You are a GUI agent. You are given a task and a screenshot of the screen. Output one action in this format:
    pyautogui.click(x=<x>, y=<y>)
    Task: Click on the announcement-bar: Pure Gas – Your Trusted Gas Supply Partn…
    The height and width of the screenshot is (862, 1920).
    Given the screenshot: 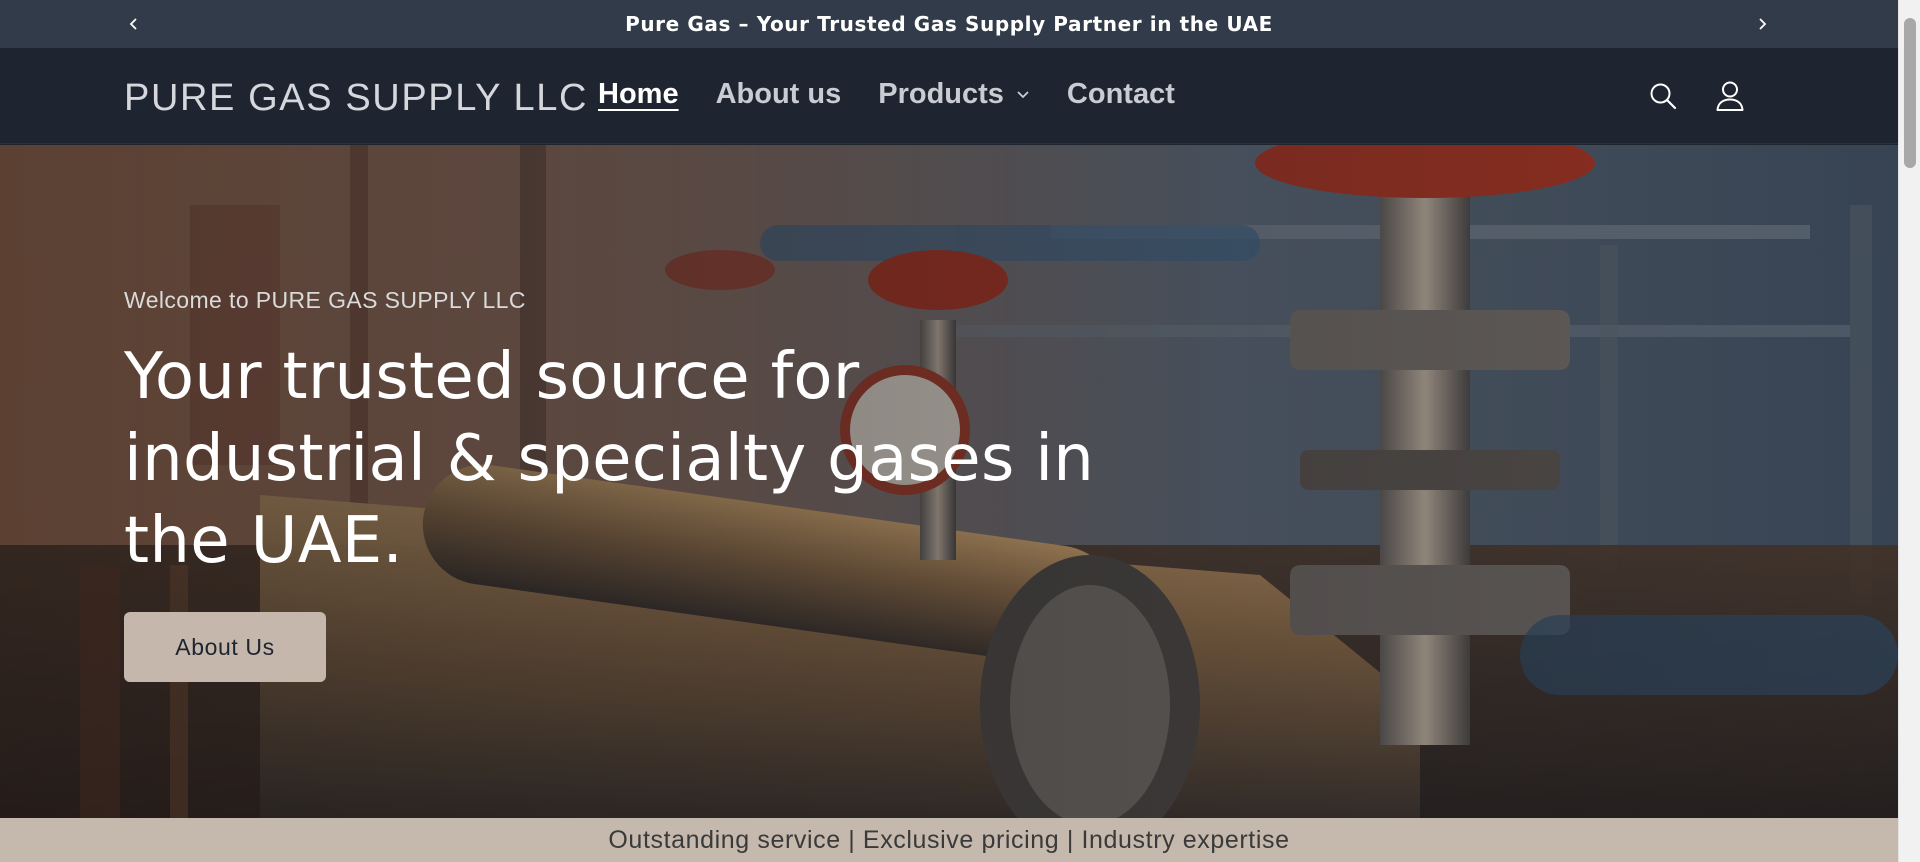 What is the action you would take?
    pyautogui.click(x=949, y=24)
    